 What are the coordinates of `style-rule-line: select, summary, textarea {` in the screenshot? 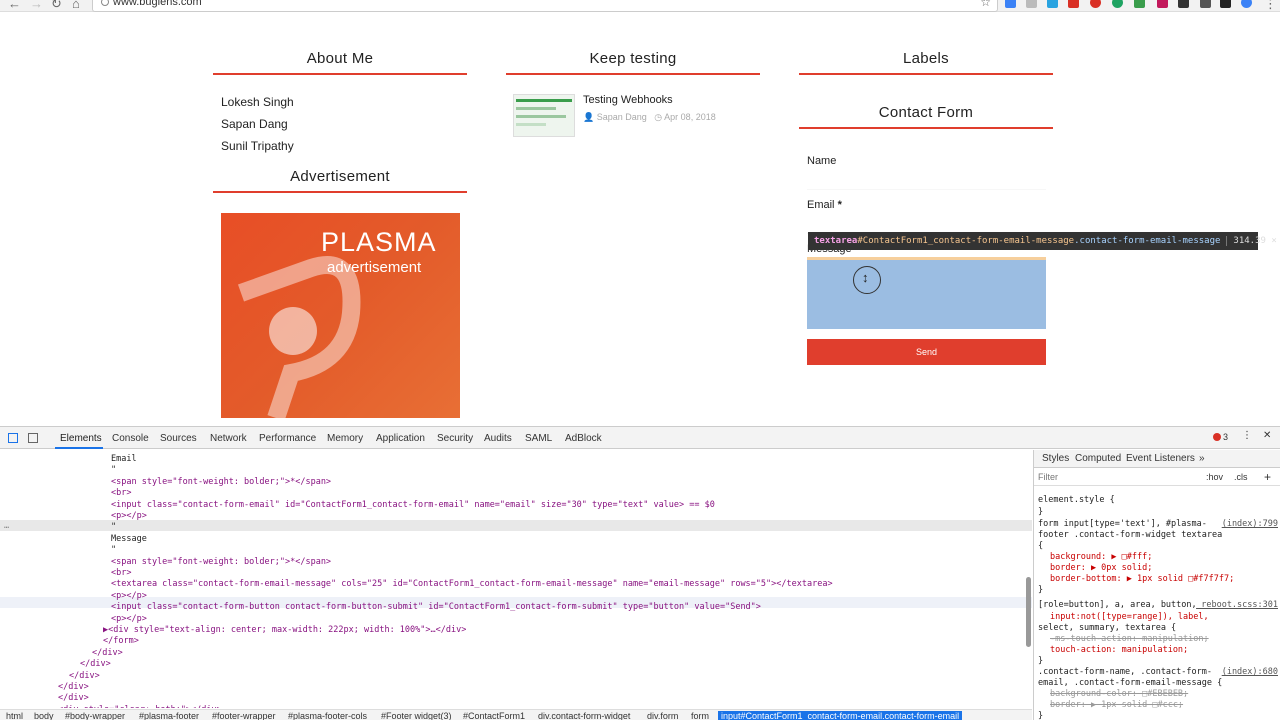 It's located at (1107, 628).